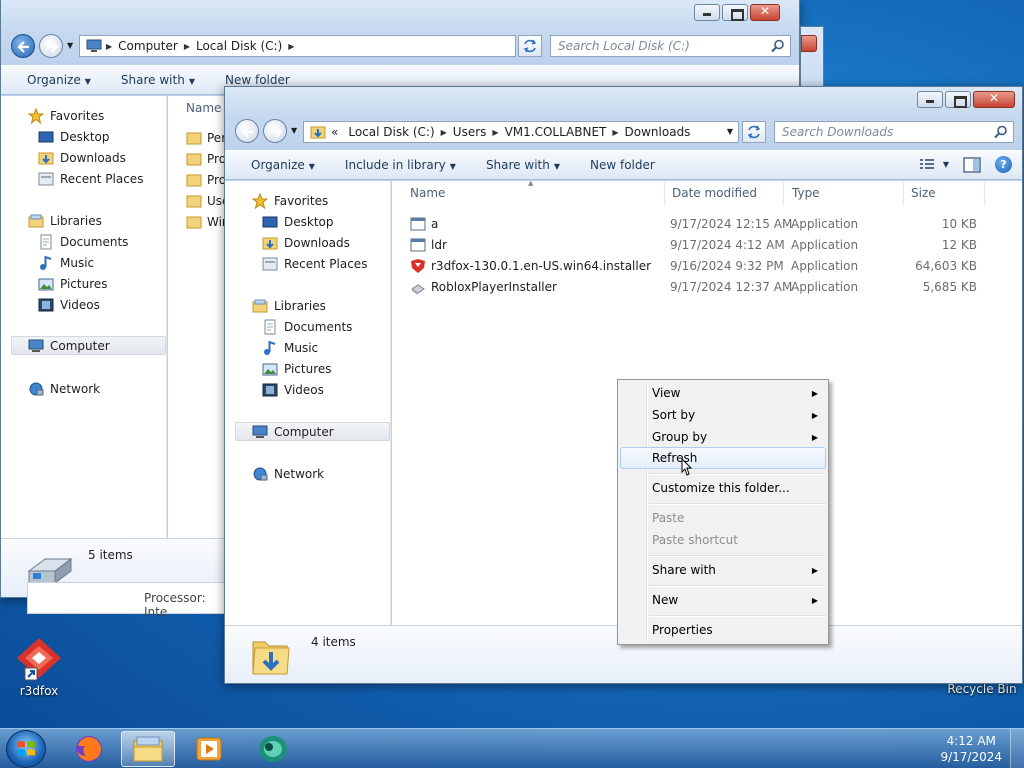 The image size is (1024, 768). I want to click on desktop-icon-r3dfox: r3dfox, so click(39, 666).